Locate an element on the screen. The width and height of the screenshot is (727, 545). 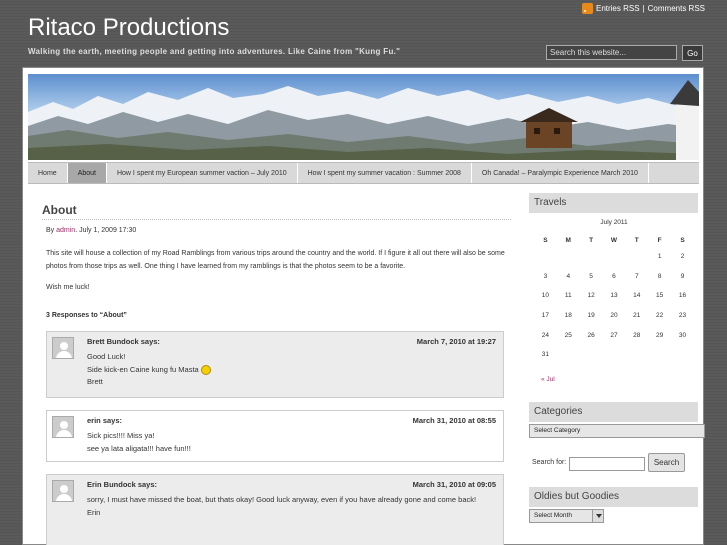
calendar-day: 28 is located at coordinates (637, 335).